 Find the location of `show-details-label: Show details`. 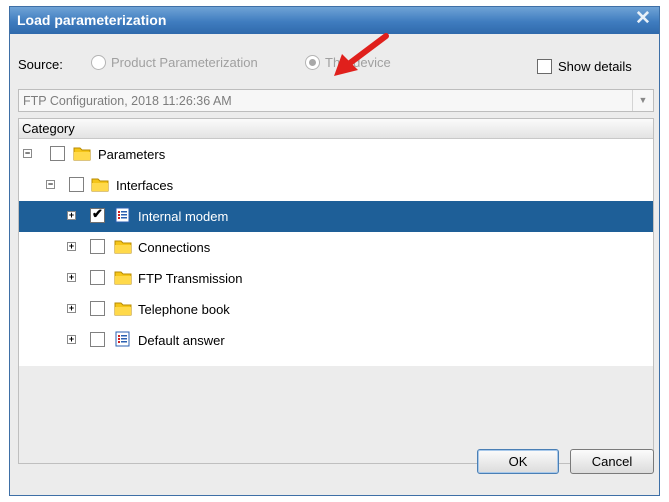

show-details-label: Show details is located at coordinates (595, 67).